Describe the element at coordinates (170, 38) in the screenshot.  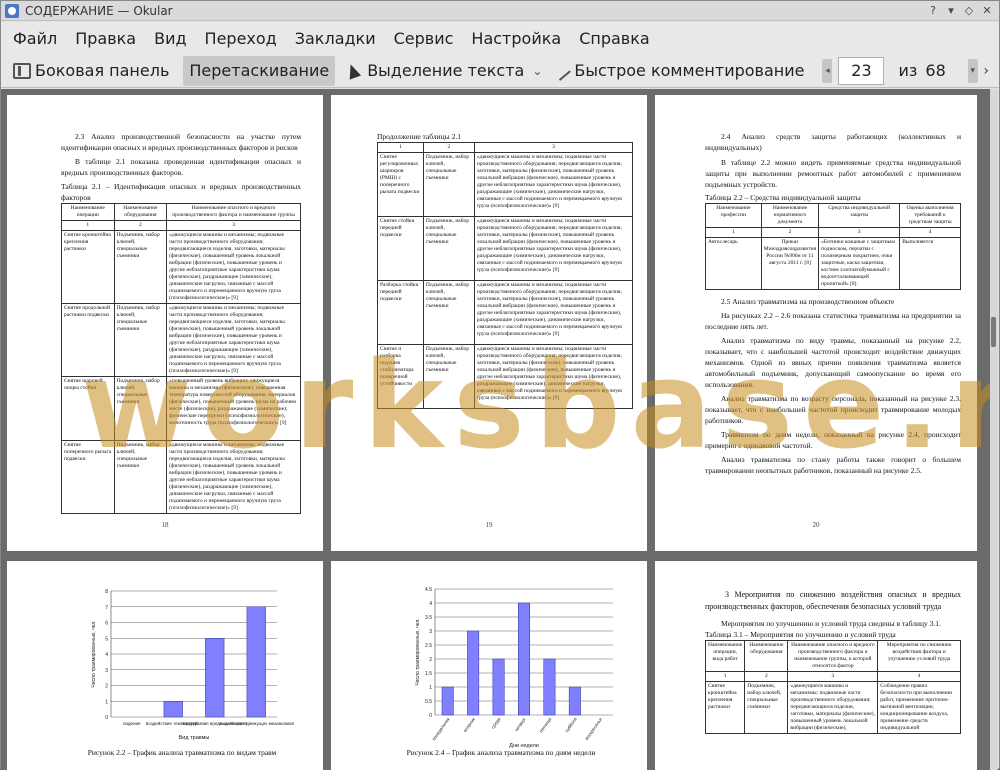
I see `menu-item-2: Вид` at that location.